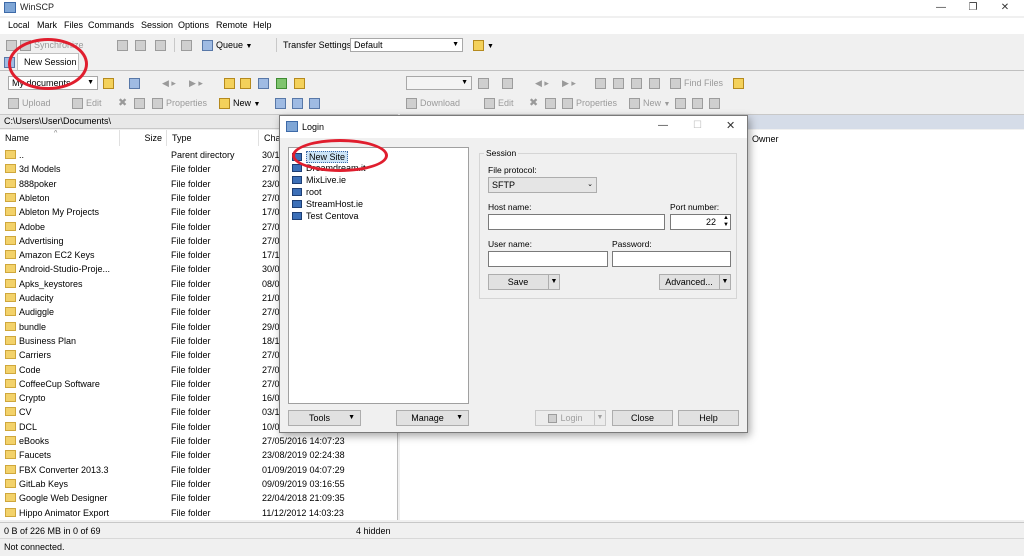 Image resolution: width=1024 pixels, height=556 pixels. What do you see at coordinates (708, 418) in the screenshot?
I see `help-button: Help` at bounding box center [708, 418].